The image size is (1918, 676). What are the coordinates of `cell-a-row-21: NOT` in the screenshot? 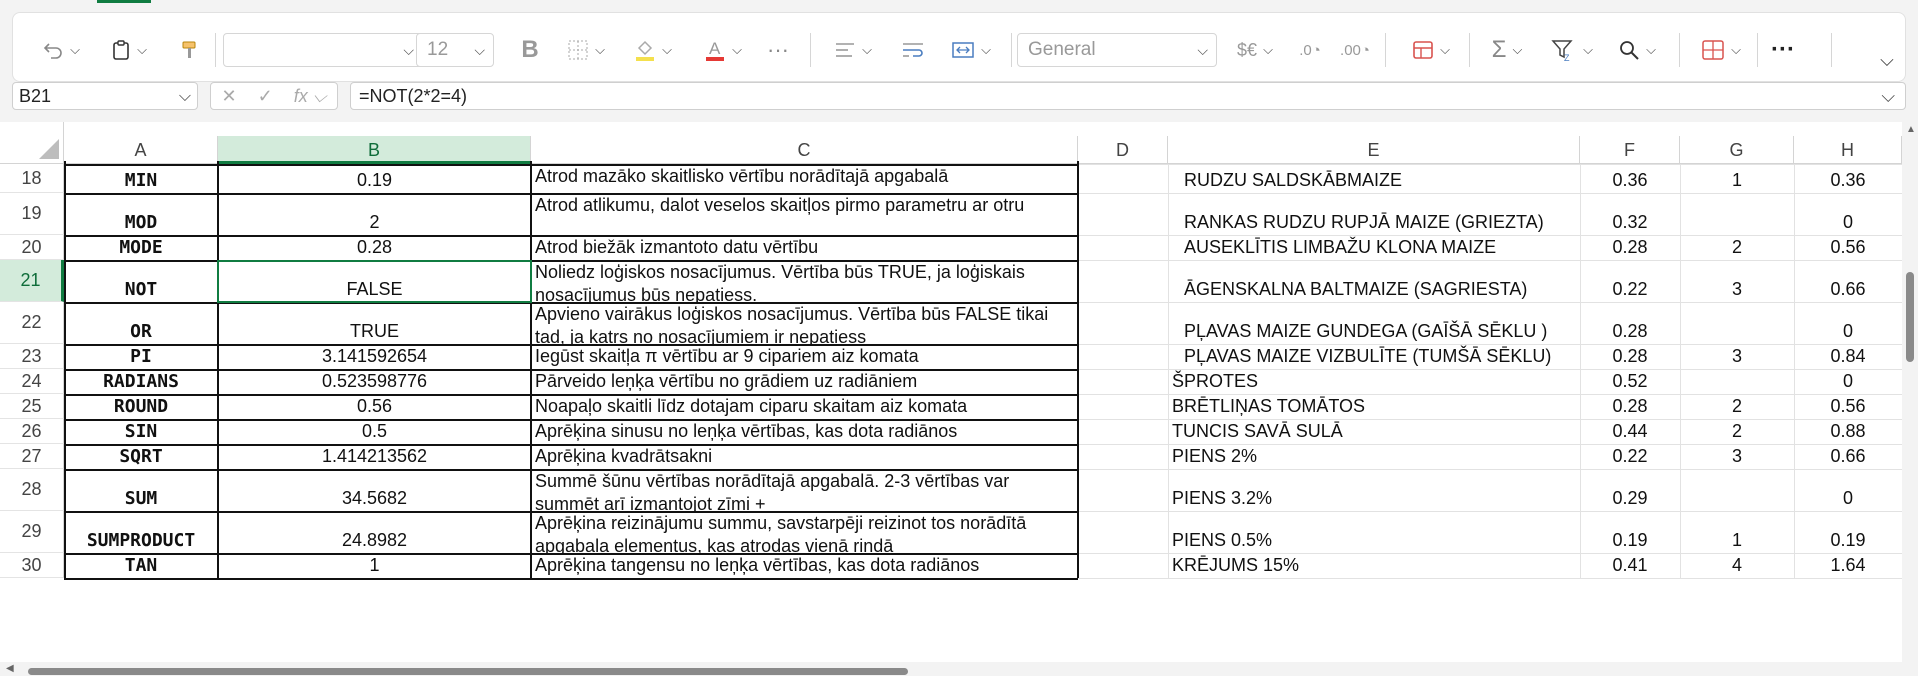 It's located at (141, 281).